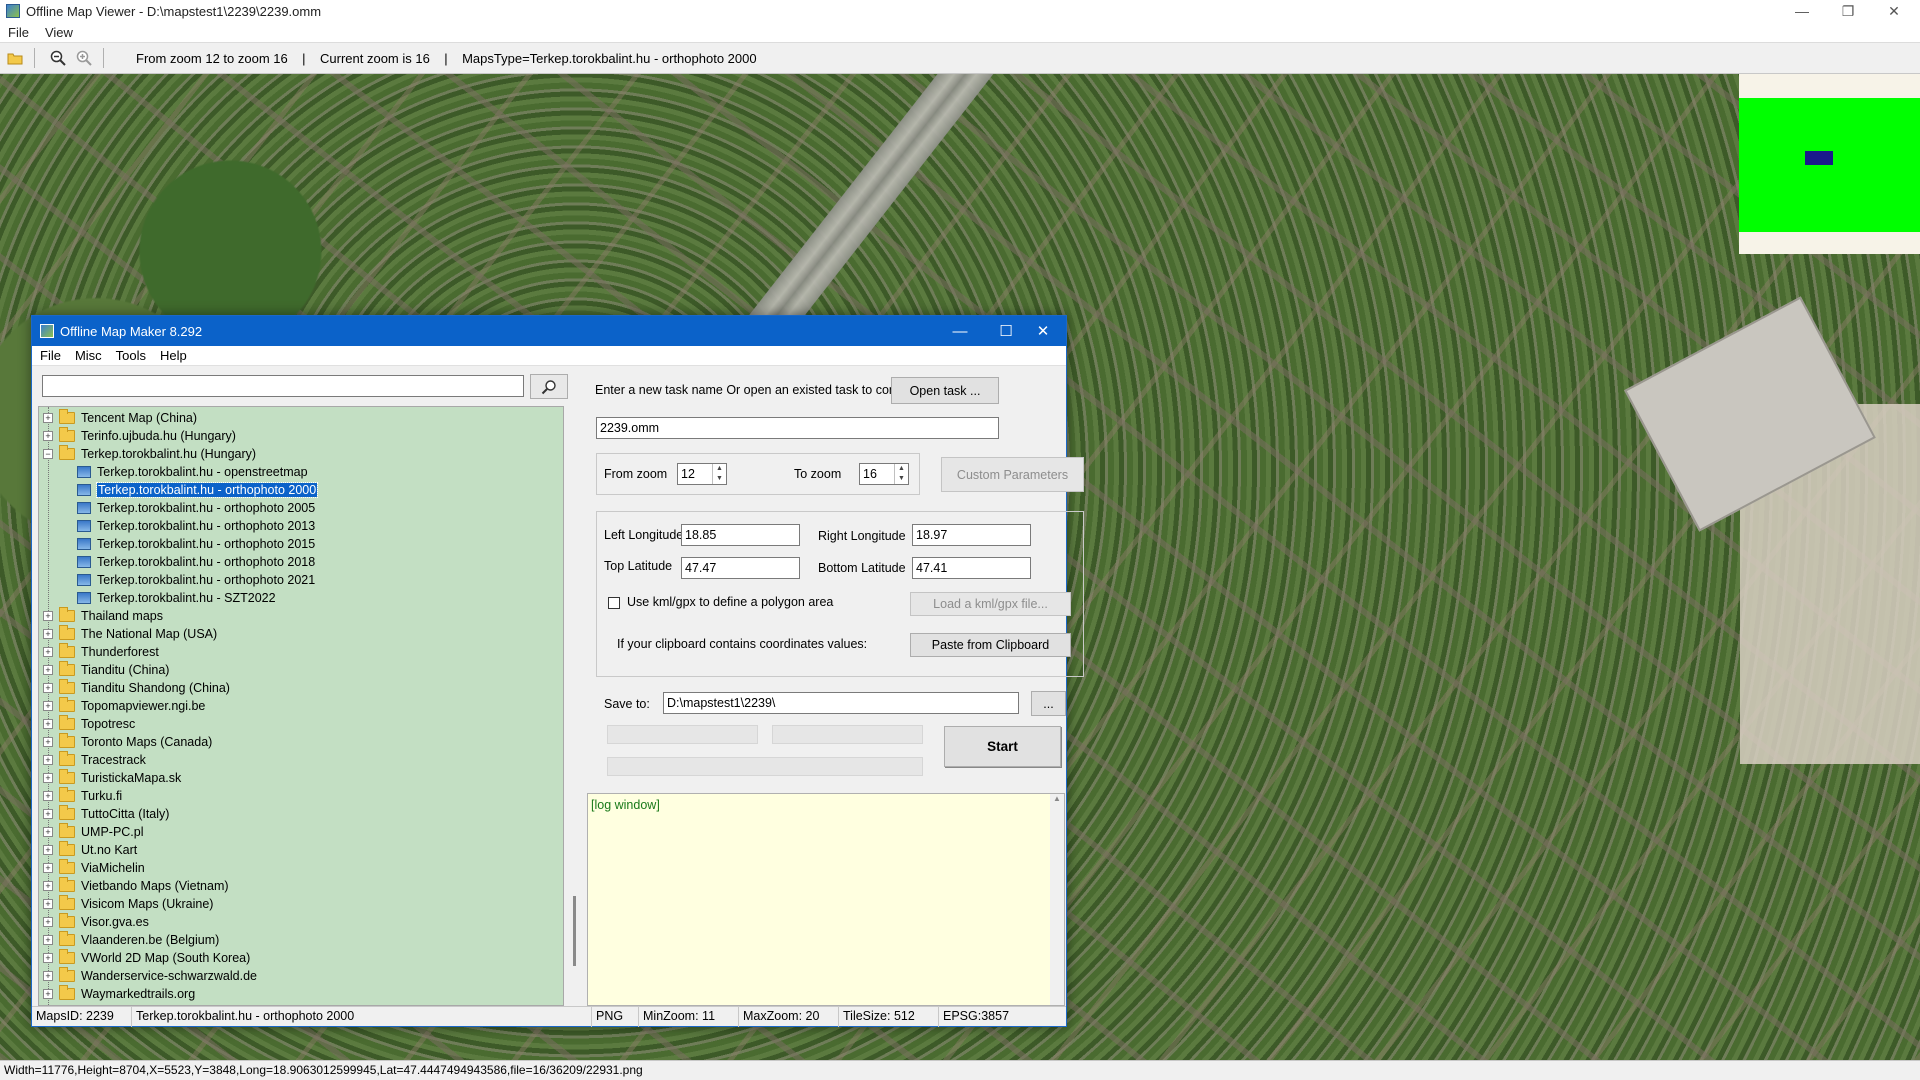 Image resolution: width=1920 pixels, height=1080 pixels. What do you see at coordinates (575, 706) in the screenshot?
I see `tree-scrollbar` at bounding box center [575, 706].